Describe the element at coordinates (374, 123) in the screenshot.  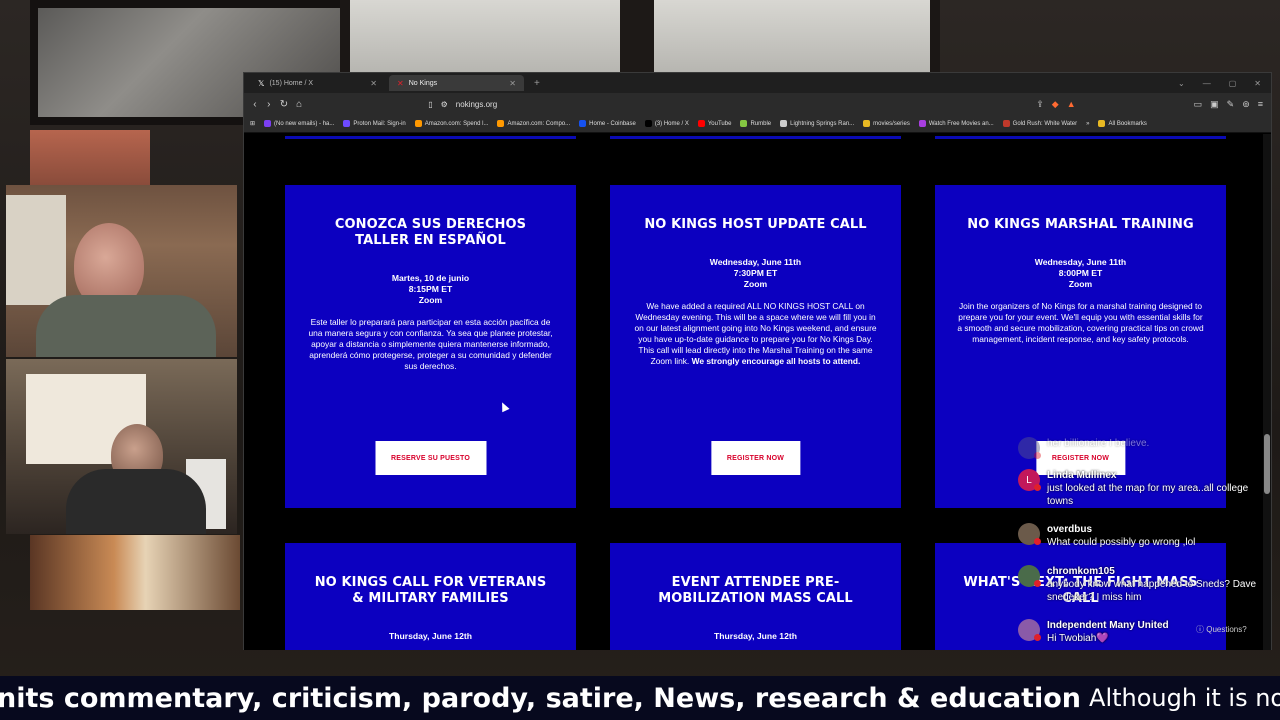
I see `bookmark-item: Proton Mail: Sign-in` at that location.